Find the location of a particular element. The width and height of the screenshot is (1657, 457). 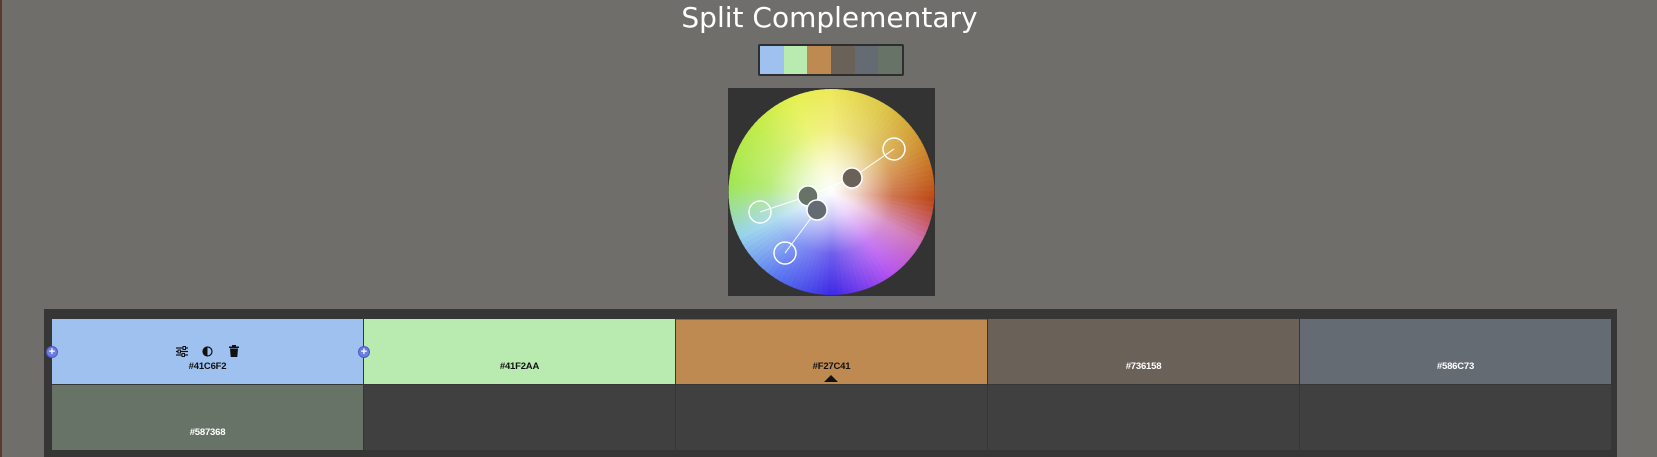

contrast-icon is located at coordinates (208, 351).